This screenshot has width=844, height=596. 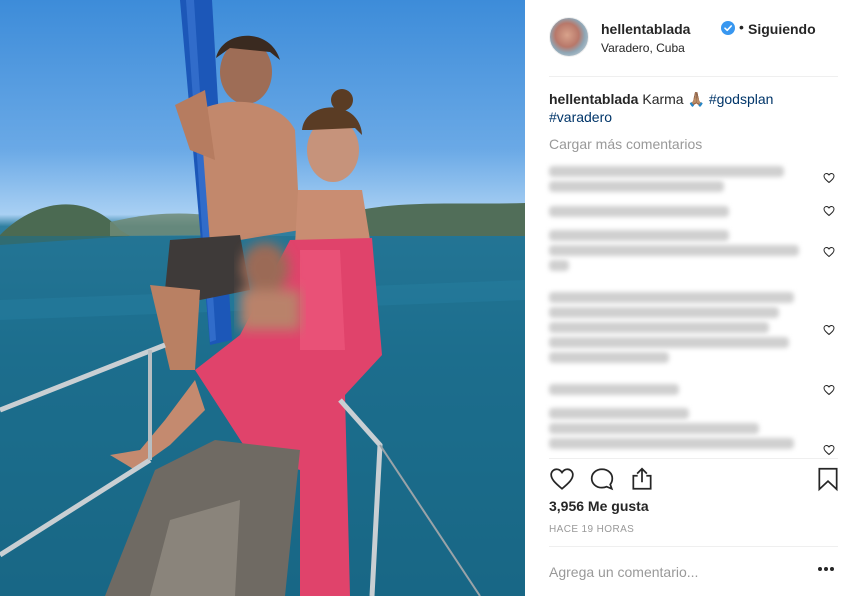 What do you see at coordinates (580, 117) in the screenshot?
I see `hashtag-link: #varadero` at bounding box center [580, 117].